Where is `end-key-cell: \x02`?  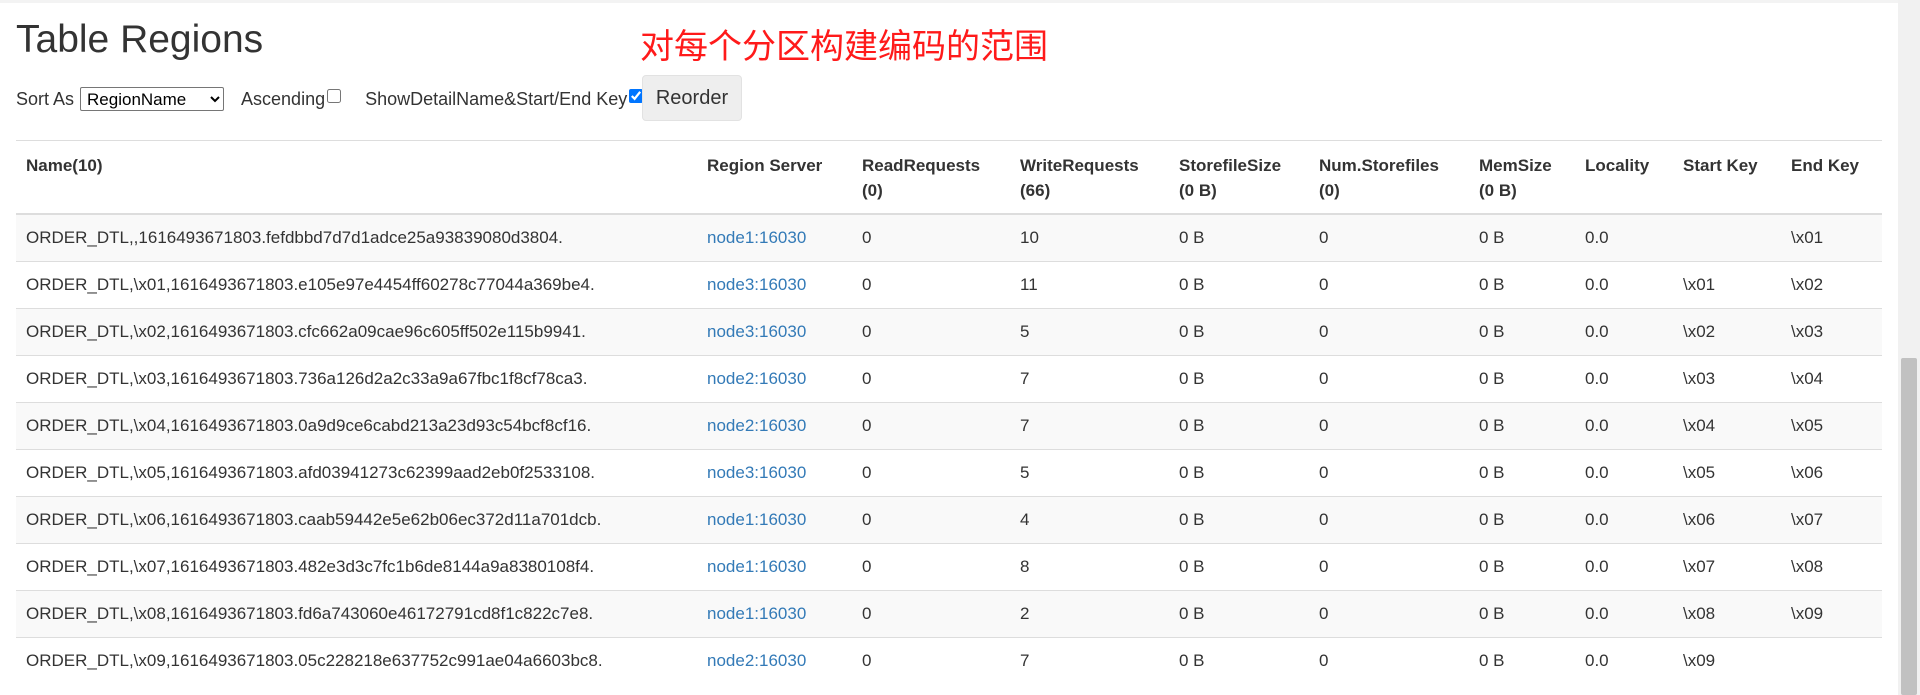
end-key-cell: \x02 is located at coordinates (1831, 285).